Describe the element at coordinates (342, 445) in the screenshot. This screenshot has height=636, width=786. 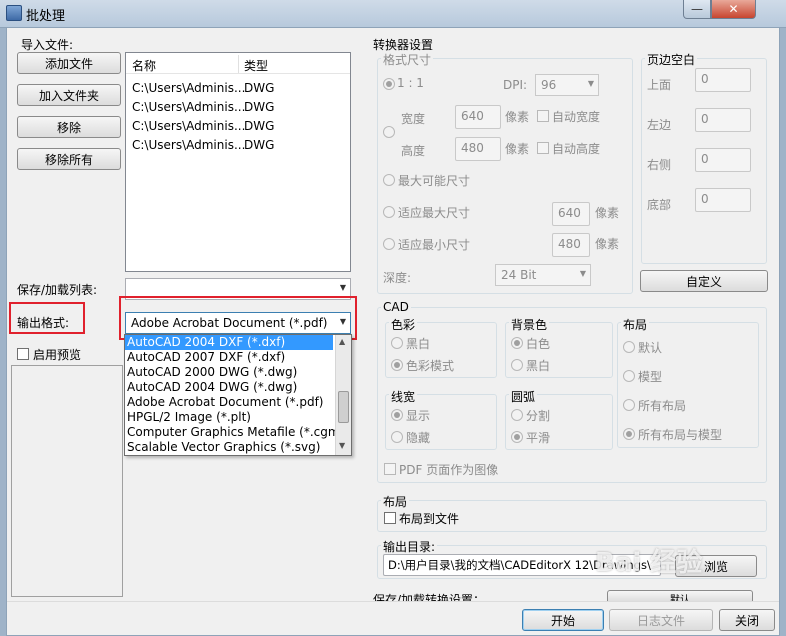
I see `scroll-down-icon: ▼` at that location.